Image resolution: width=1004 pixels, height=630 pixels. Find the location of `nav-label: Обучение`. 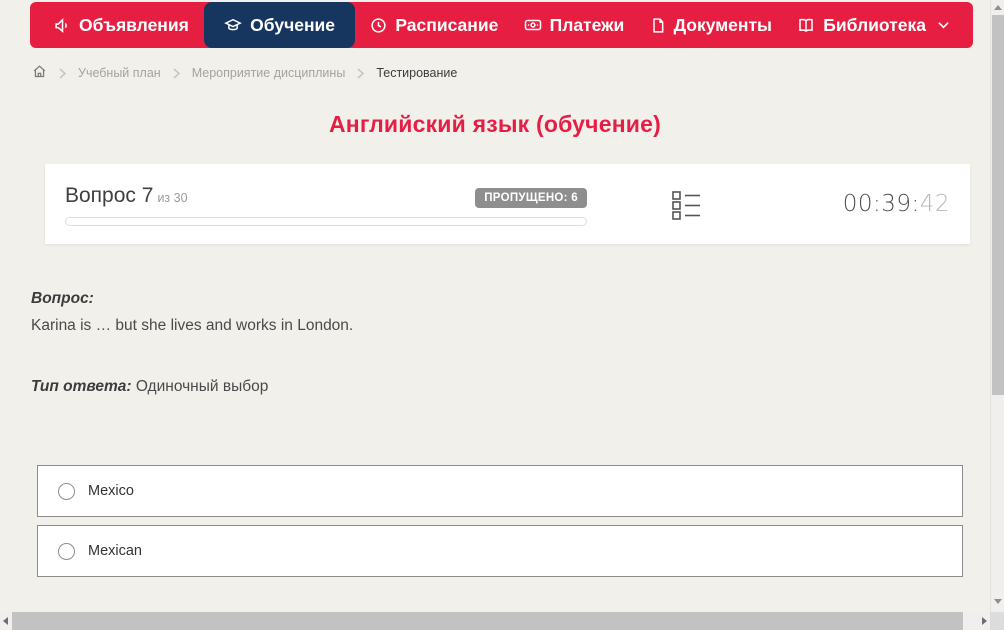

nav-label: Обучение is located at coordinates (293, 24).